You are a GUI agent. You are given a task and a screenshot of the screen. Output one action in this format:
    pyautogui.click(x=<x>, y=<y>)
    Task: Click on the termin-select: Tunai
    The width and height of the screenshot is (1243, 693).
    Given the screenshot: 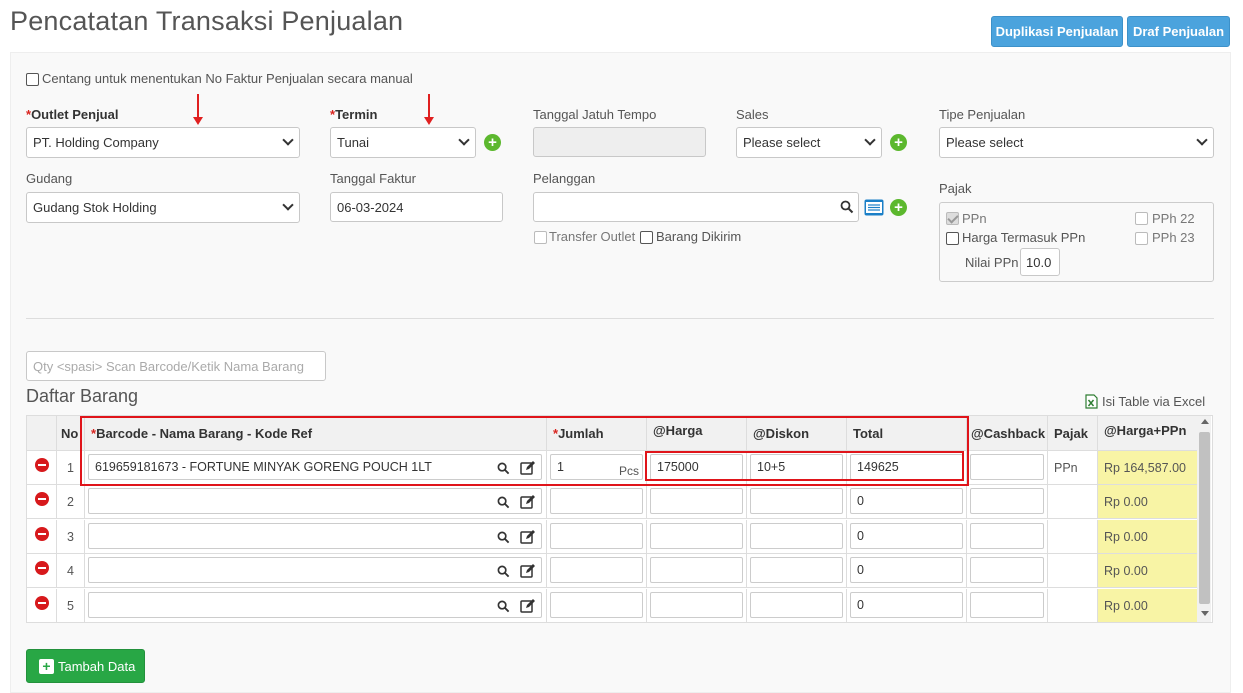 What is the action you would take?
    pyautogui.click(x=403, y=142)
    